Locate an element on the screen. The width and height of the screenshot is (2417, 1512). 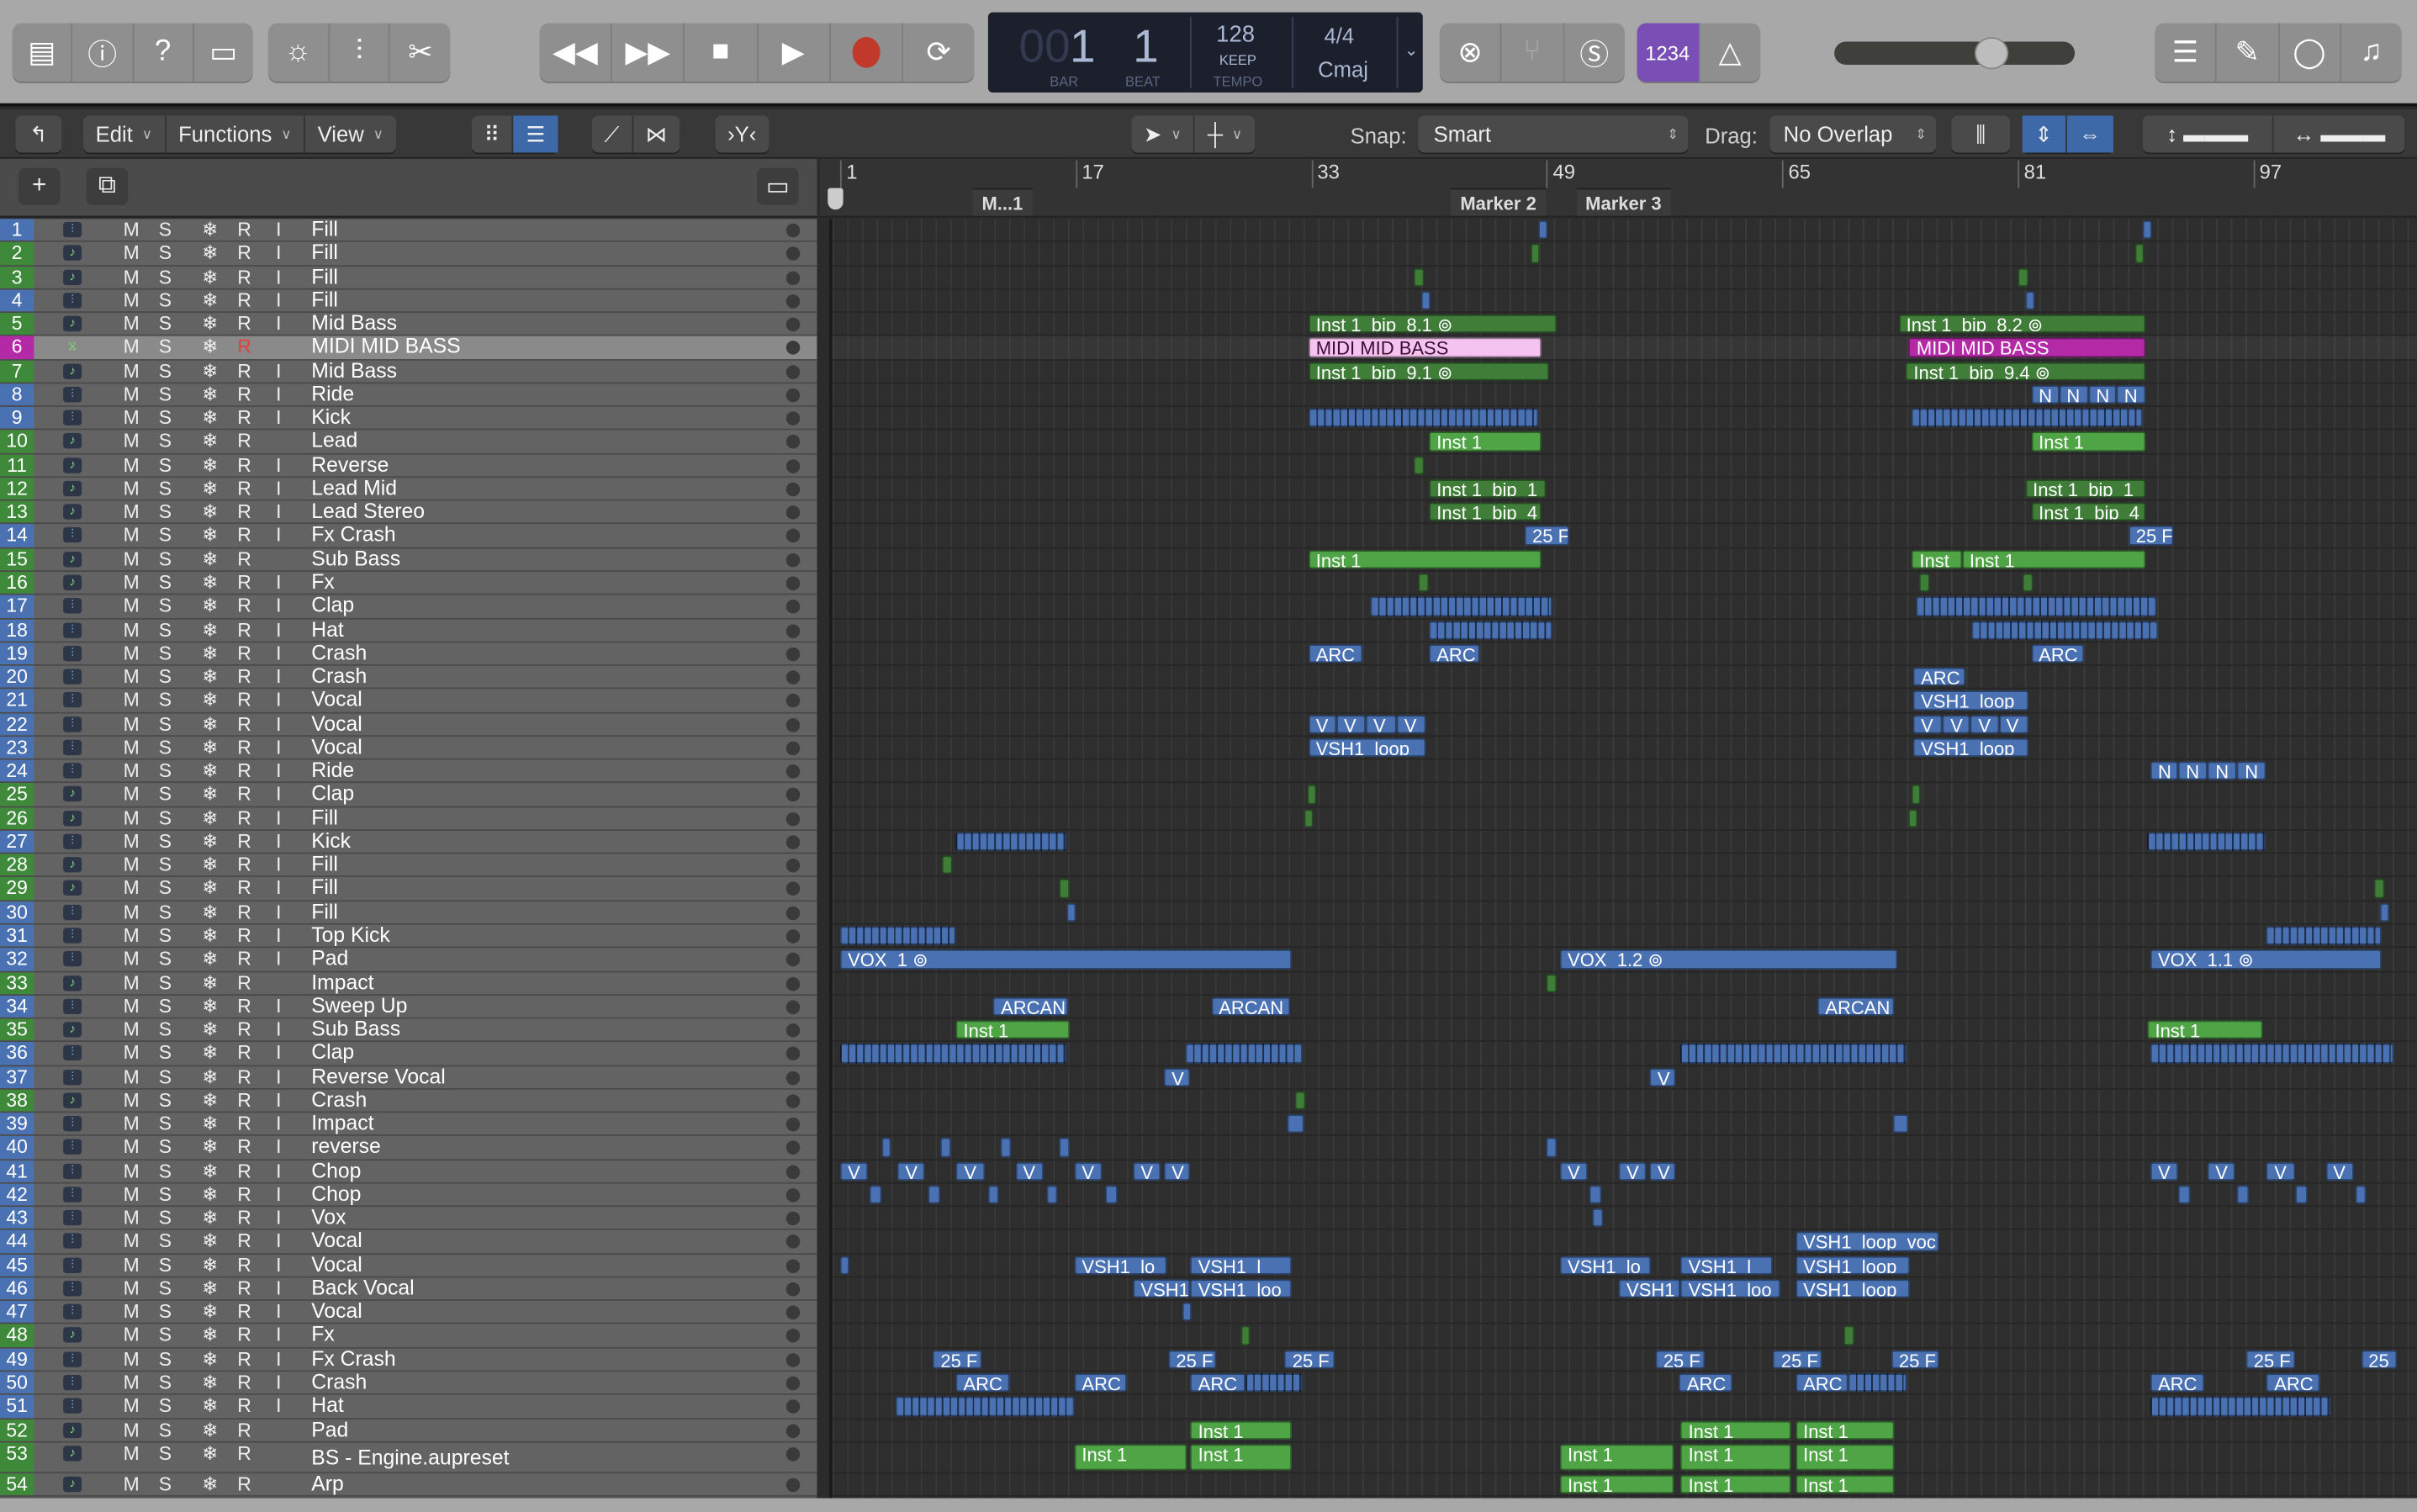
smart-controls-icon: ☼ is located at coordinates (299, 52).